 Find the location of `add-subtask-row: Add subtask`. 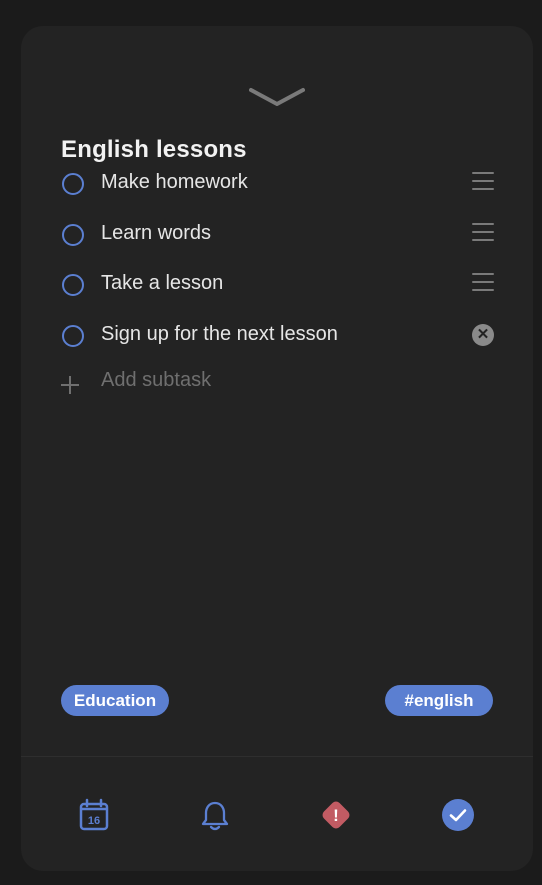

add-subtask-row: Add subtask is located at coordinates (277, 392).